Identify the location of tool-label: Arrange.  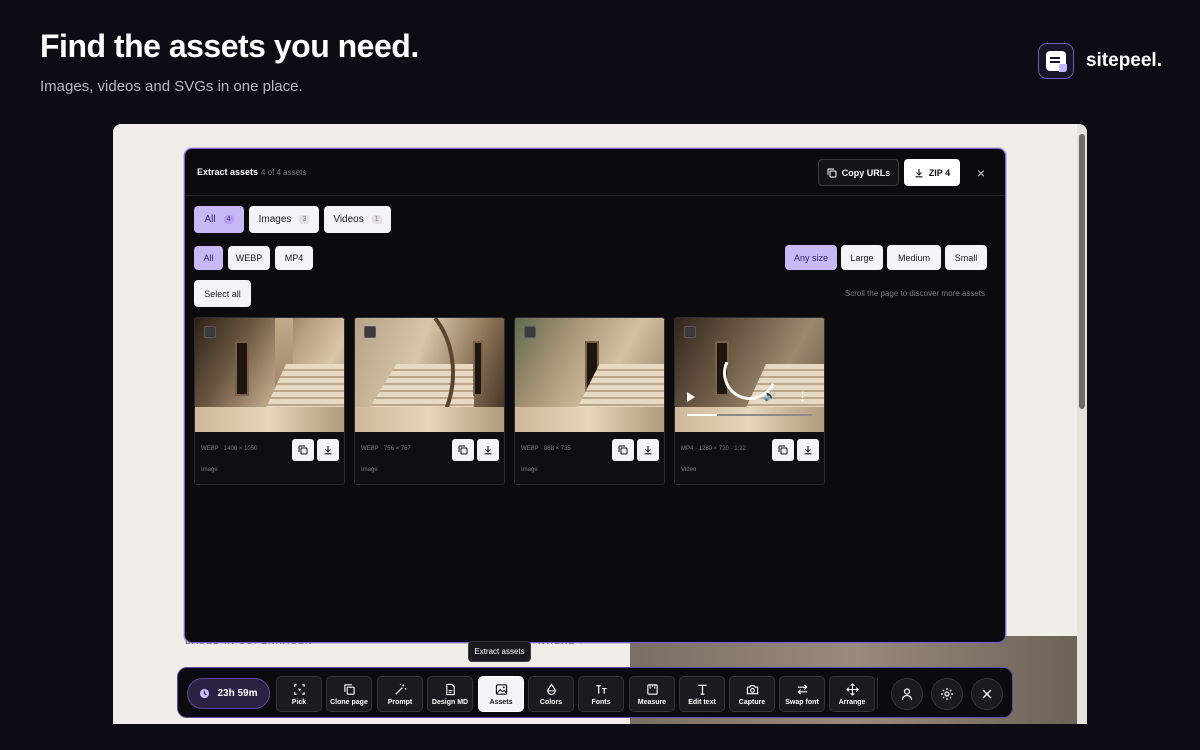
(852, 702).